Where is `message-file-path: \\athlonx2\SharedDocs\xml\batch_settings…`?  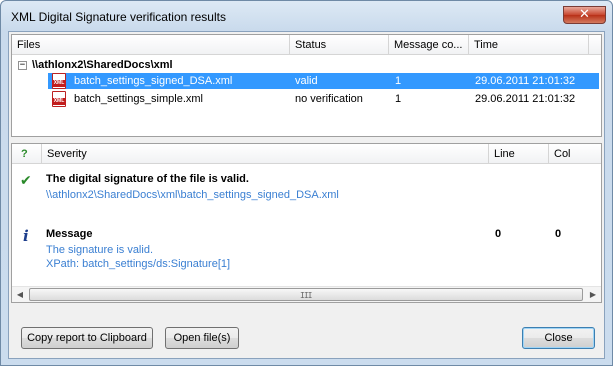 message-file-path: \\athlonx2\SharedDocs\xml\batch_settings… is located at coordinates (192, 195).